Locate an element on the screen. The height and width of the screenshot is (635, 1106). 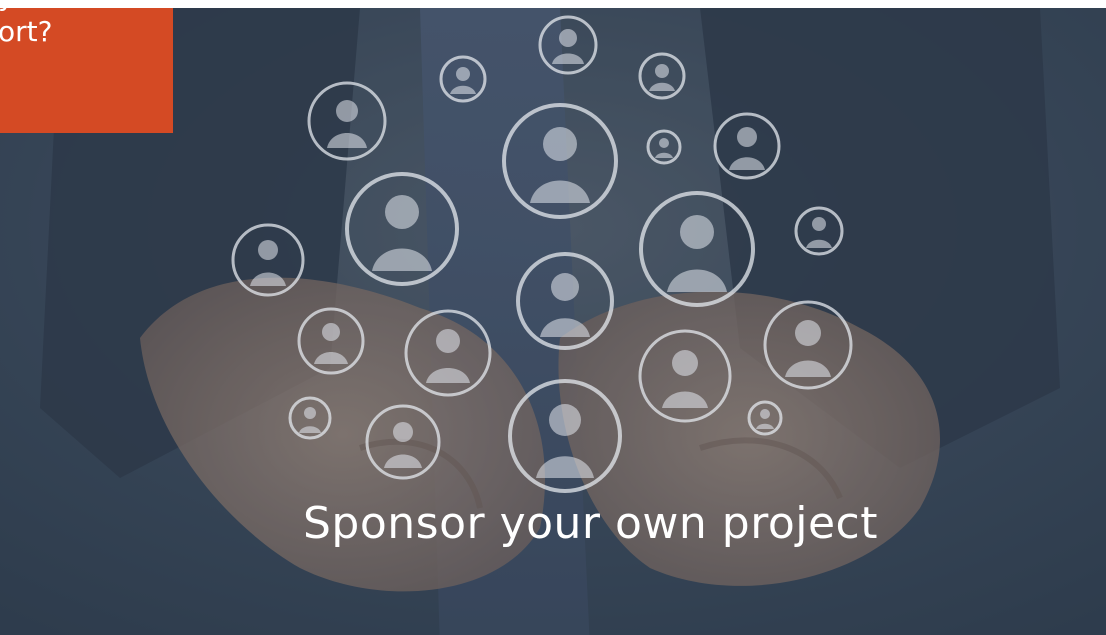
question-card-text: y ort? is located at coordinates (84, 76).